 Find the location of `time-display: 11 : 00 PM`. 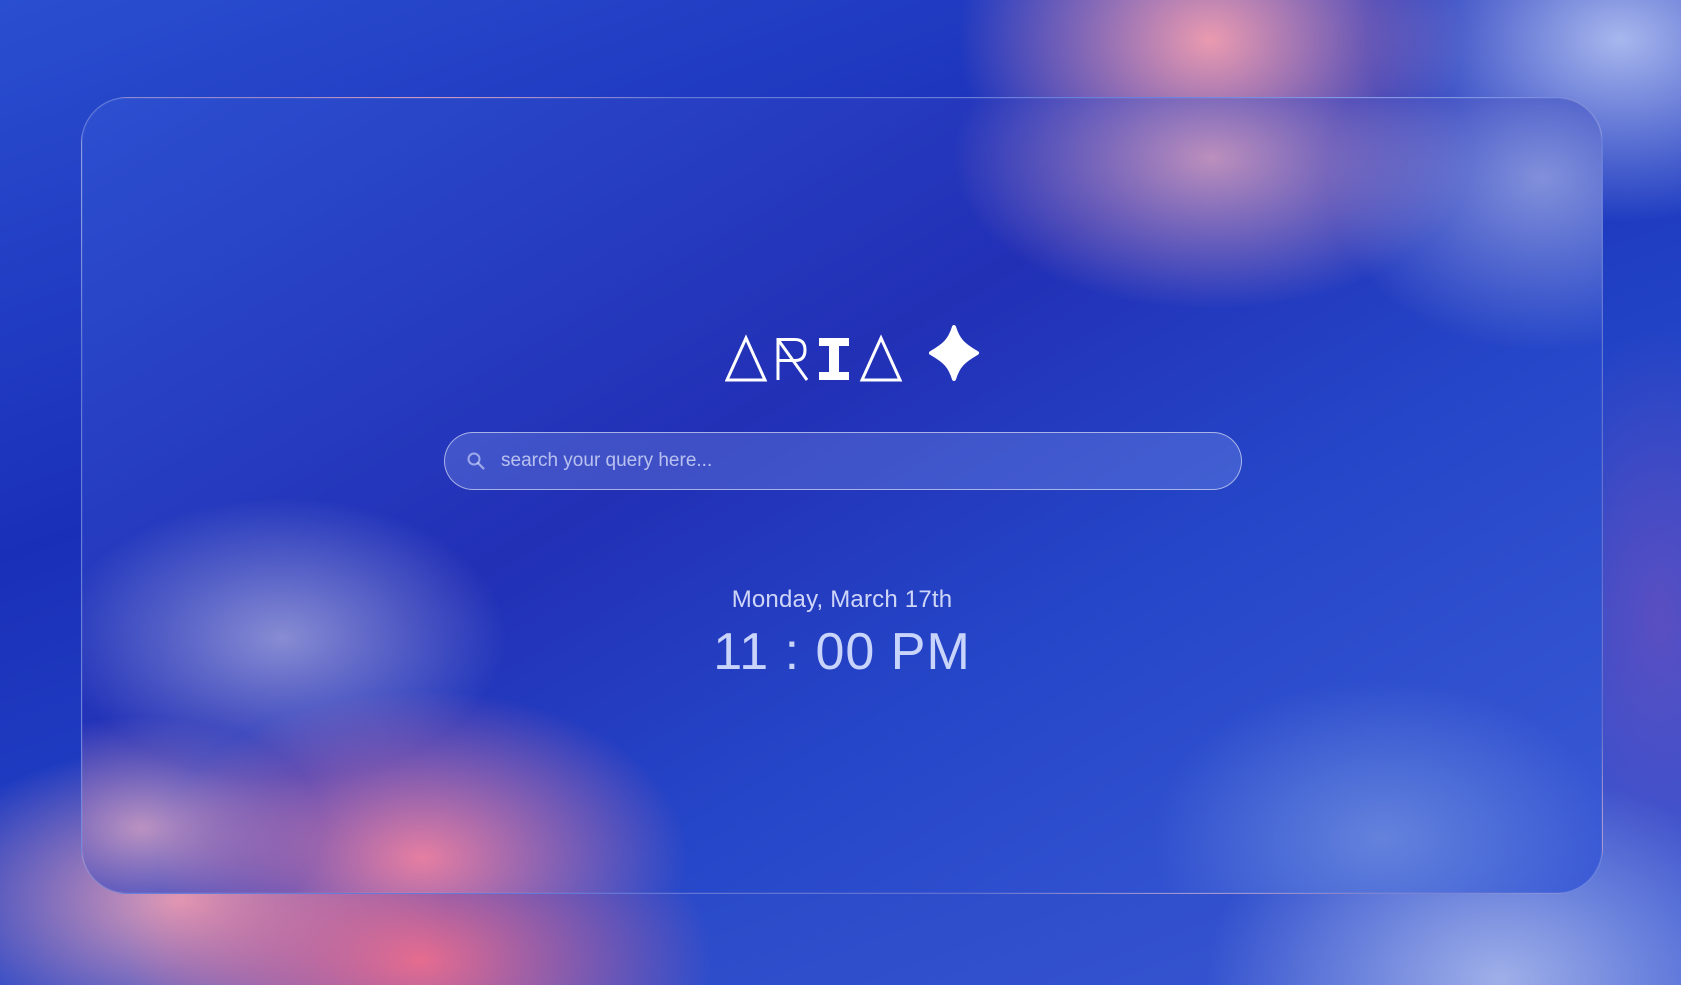

time-display: 11 : 00 PM is located at coordinates (842, 652).